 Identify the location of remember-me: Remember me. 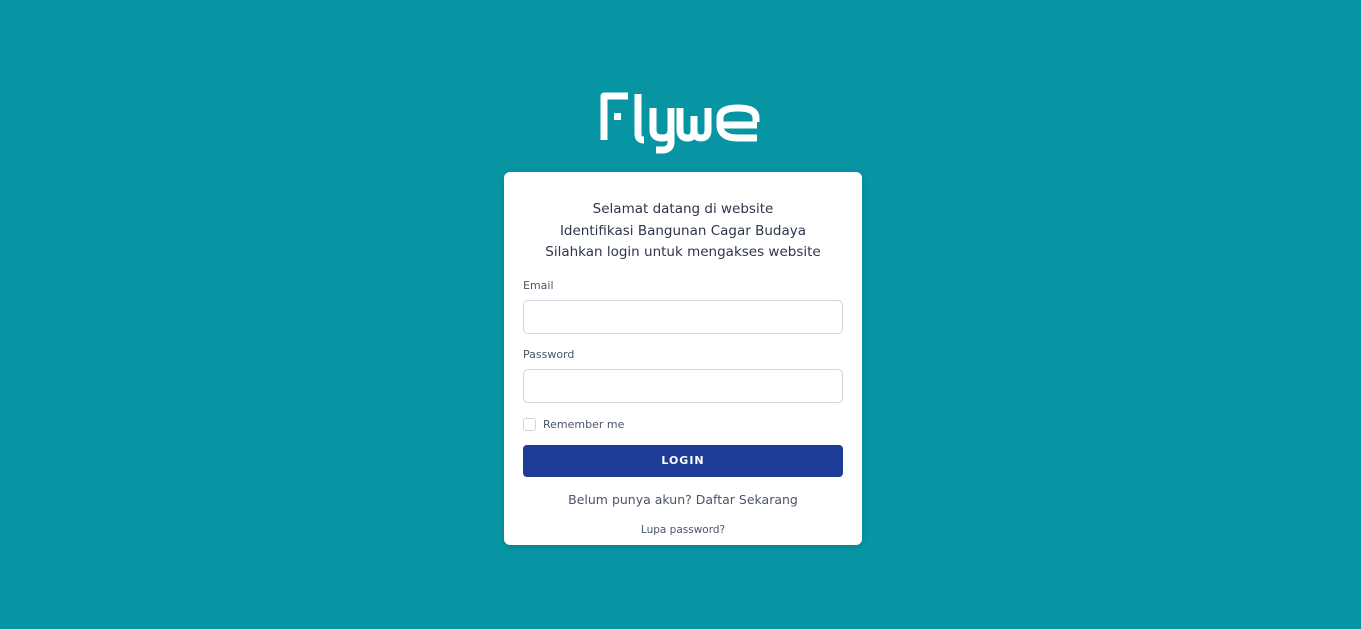
(683, 425).